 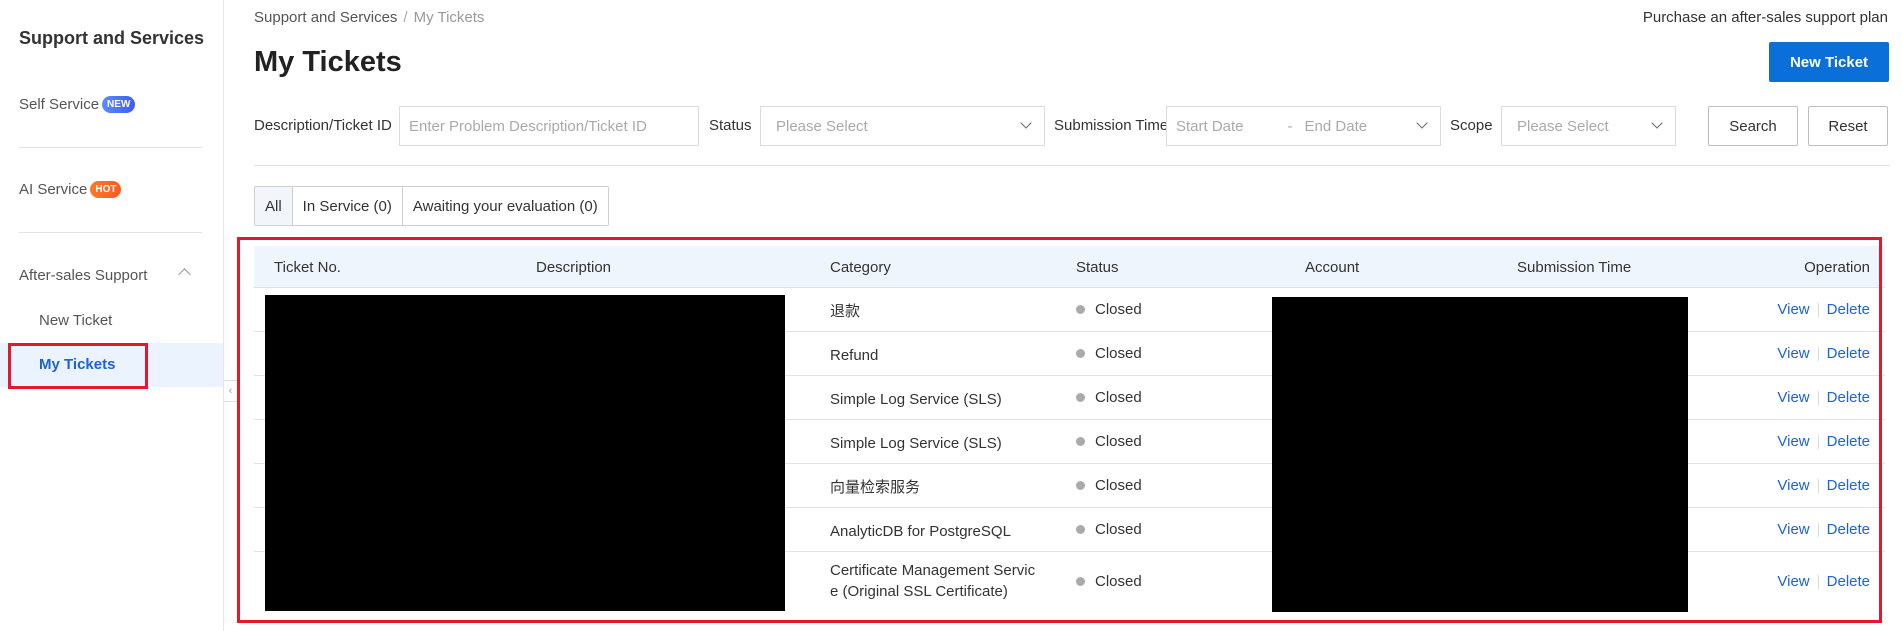 I want to click on tab-all: All, so click(x=274, y=206).